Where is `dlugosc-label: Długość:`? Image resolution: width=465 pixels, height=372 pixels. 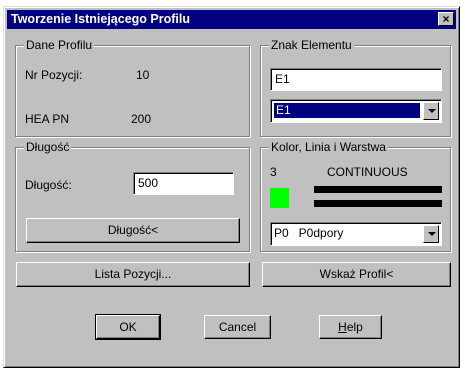 dlugosc-label: Długość: is located at coordinates (48, 185).